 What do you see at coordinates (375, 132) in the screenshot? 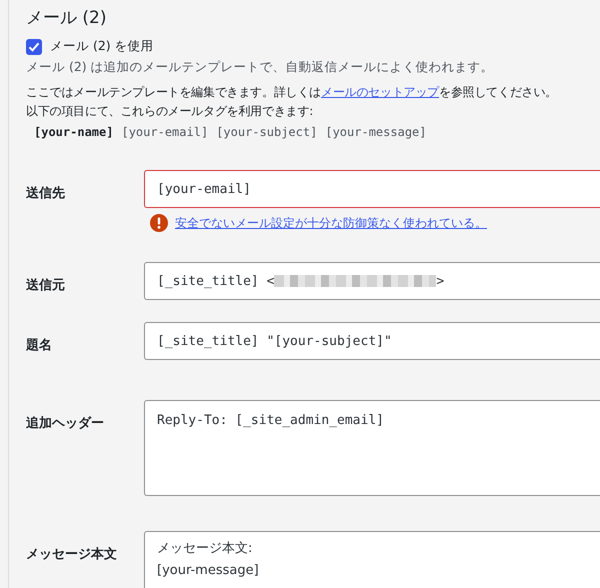
I see `mail-tag: [your-message]` at bounding box center [375, 132].